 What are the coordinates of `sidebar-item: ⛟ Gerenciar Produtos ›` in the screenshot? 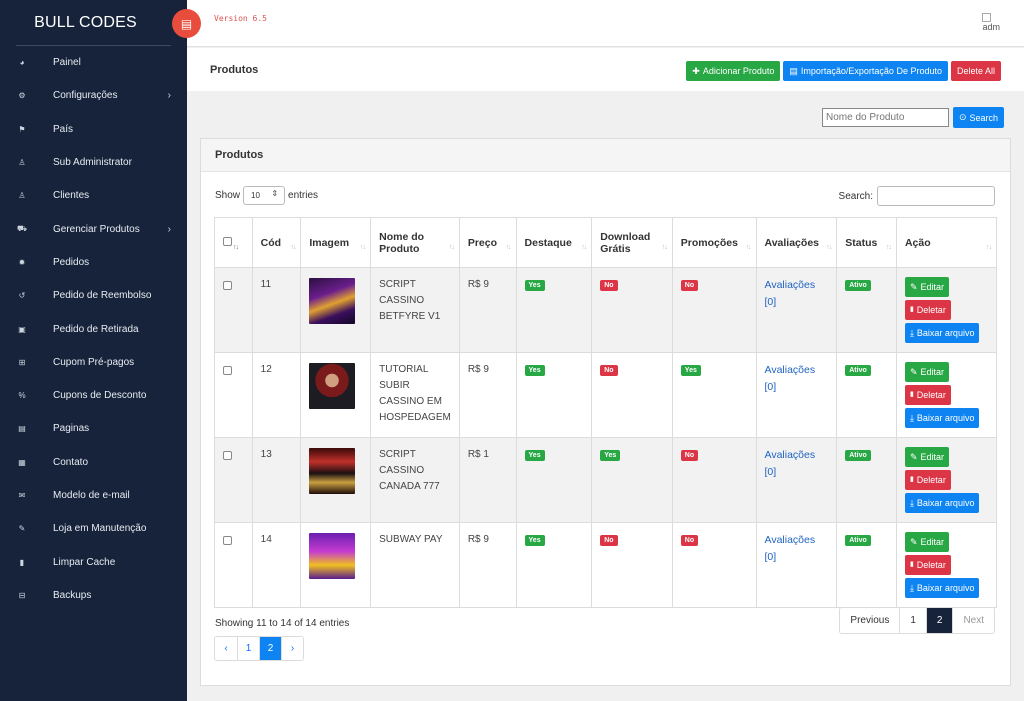 It's located at (93, 228).